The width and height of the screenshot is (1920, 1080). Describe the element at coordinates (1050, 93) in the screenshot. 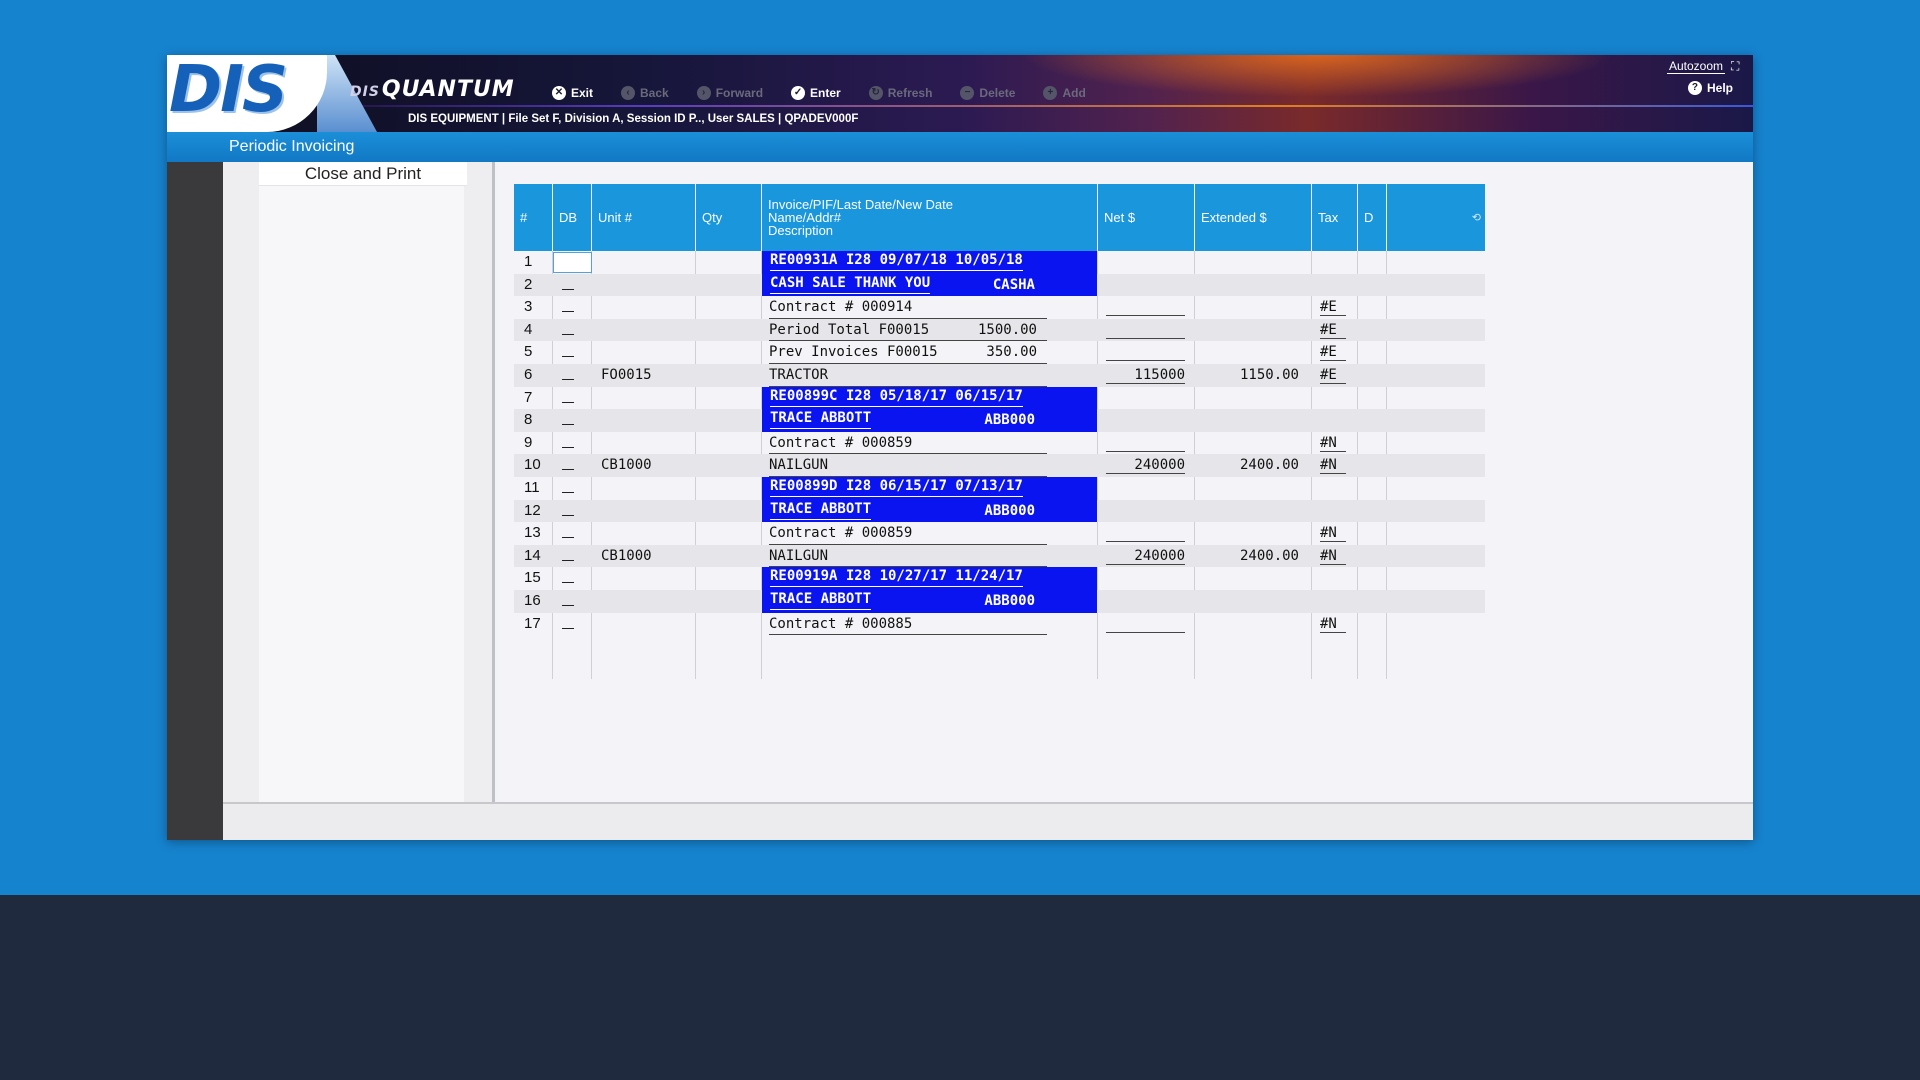

I see `add-icon: +` at that location.